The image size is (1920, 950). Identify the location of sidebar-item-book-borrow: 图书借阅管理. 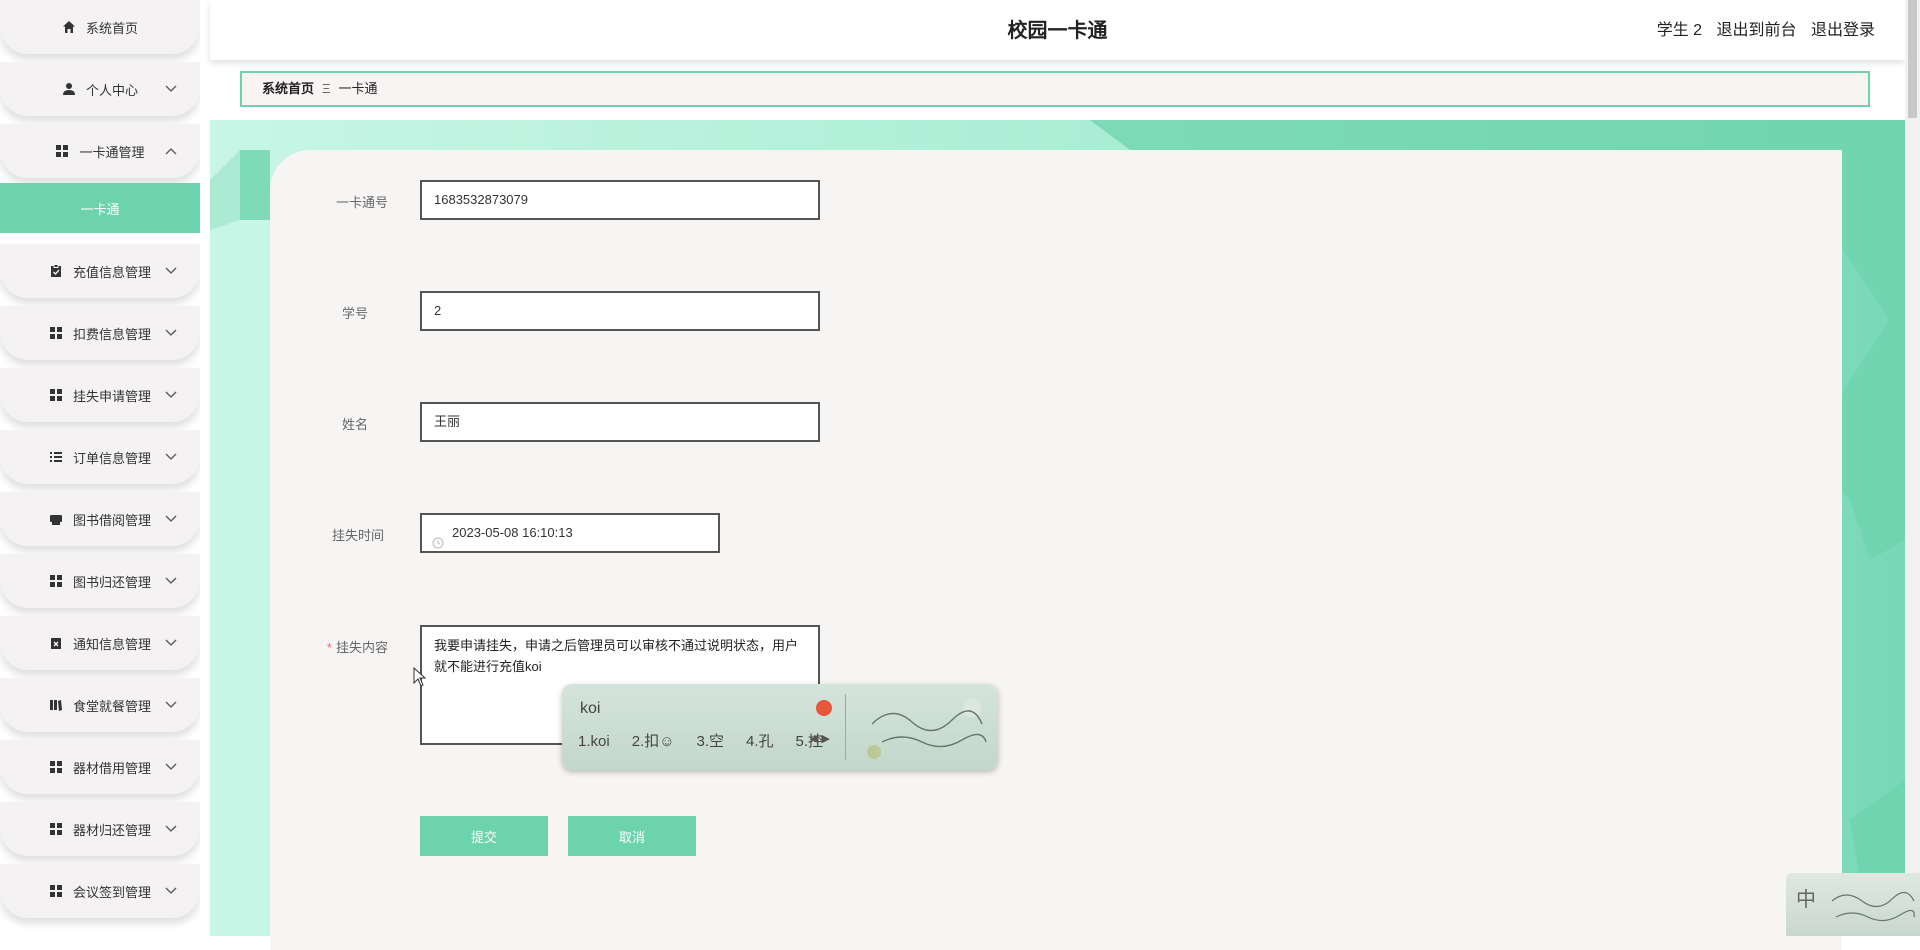
(100, 519).